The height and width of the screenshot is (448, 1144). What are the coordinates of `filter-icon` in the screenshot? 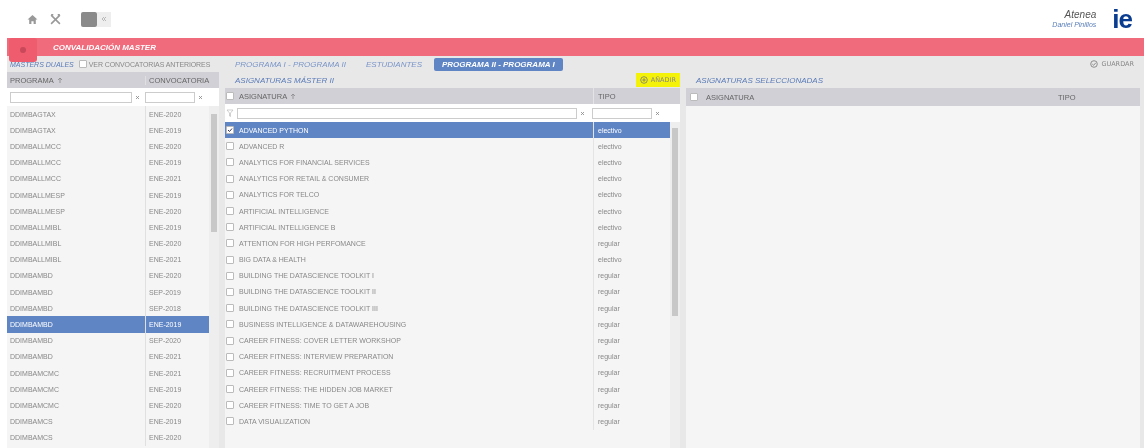 It's located at (230, 113).